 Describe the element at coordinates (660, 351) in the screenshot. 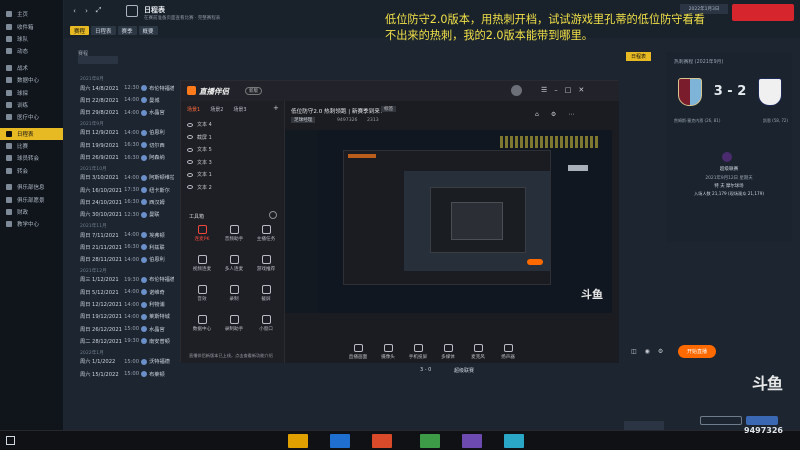

I see `gear-icon: ⚙` at that location.